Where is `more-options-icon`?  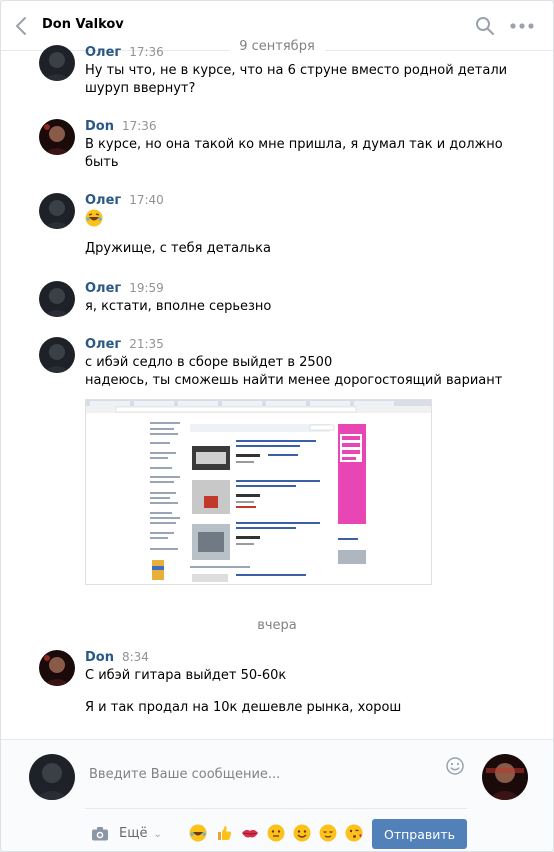
more-options-icon is located at coordinates (522, 25).